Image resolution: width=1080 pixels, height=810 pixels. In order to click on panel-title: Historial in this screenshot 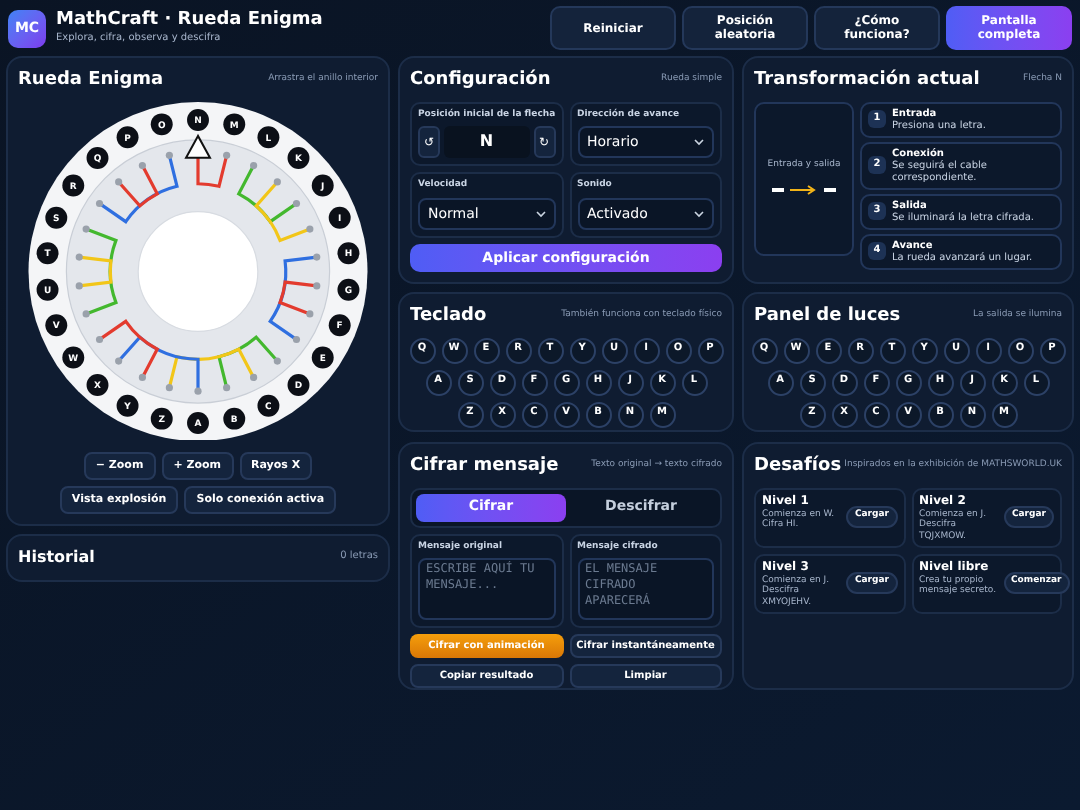, I will do `click(56, 558)`.